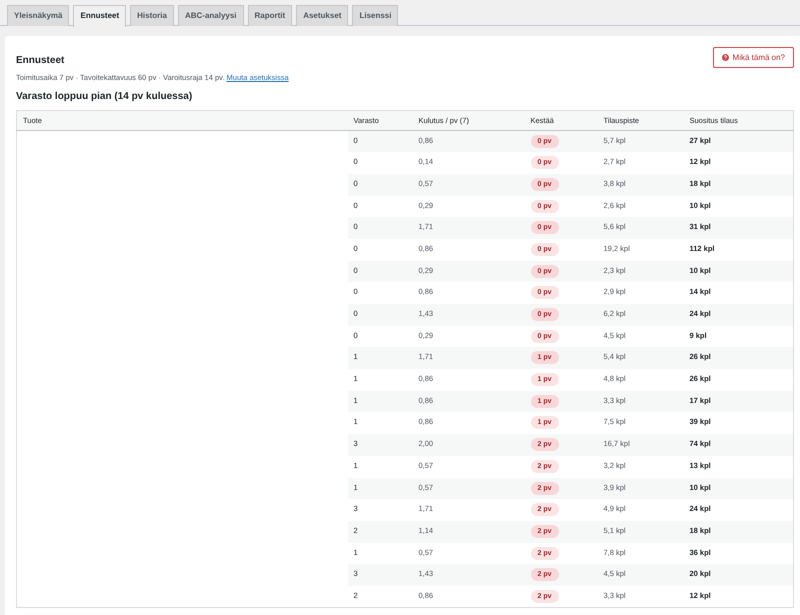  What do you see at coordinates (38, 15) in the screenshot?
I see `tab: Yleisnäkymä` at bounding box center [38, 15].